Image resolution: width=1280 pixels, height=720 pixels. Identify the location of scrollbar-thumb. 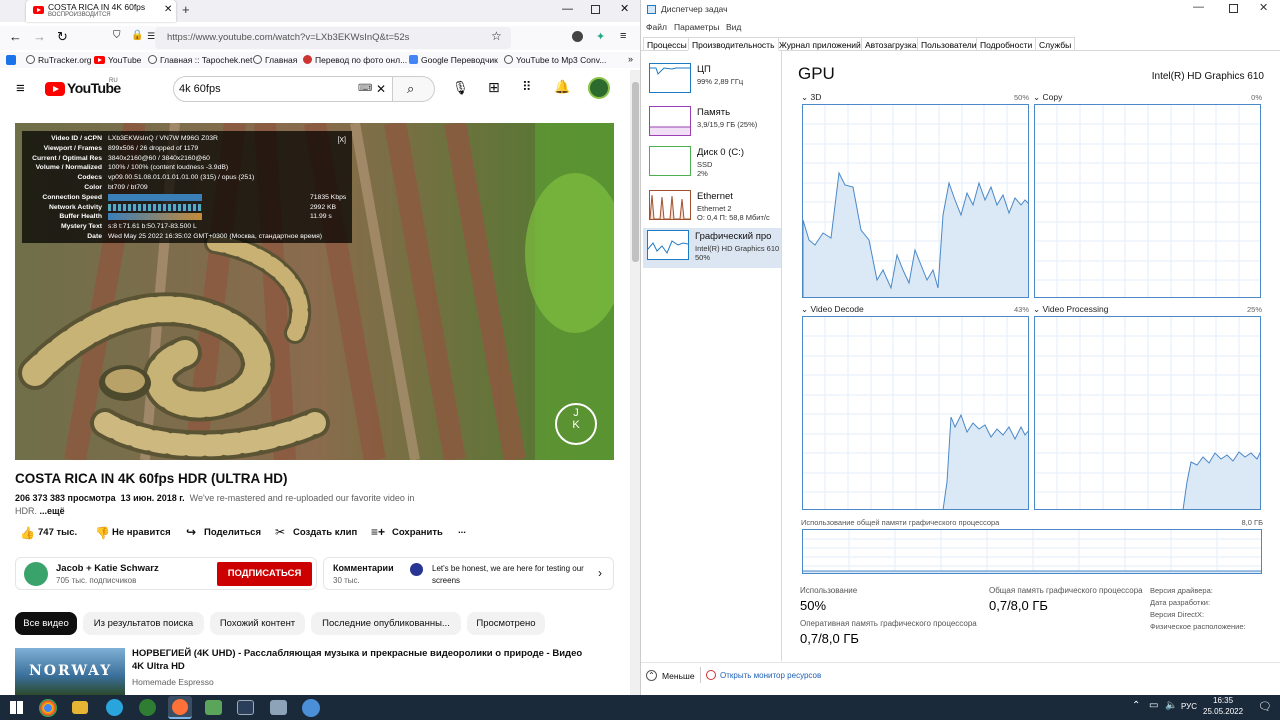
(635, 172).